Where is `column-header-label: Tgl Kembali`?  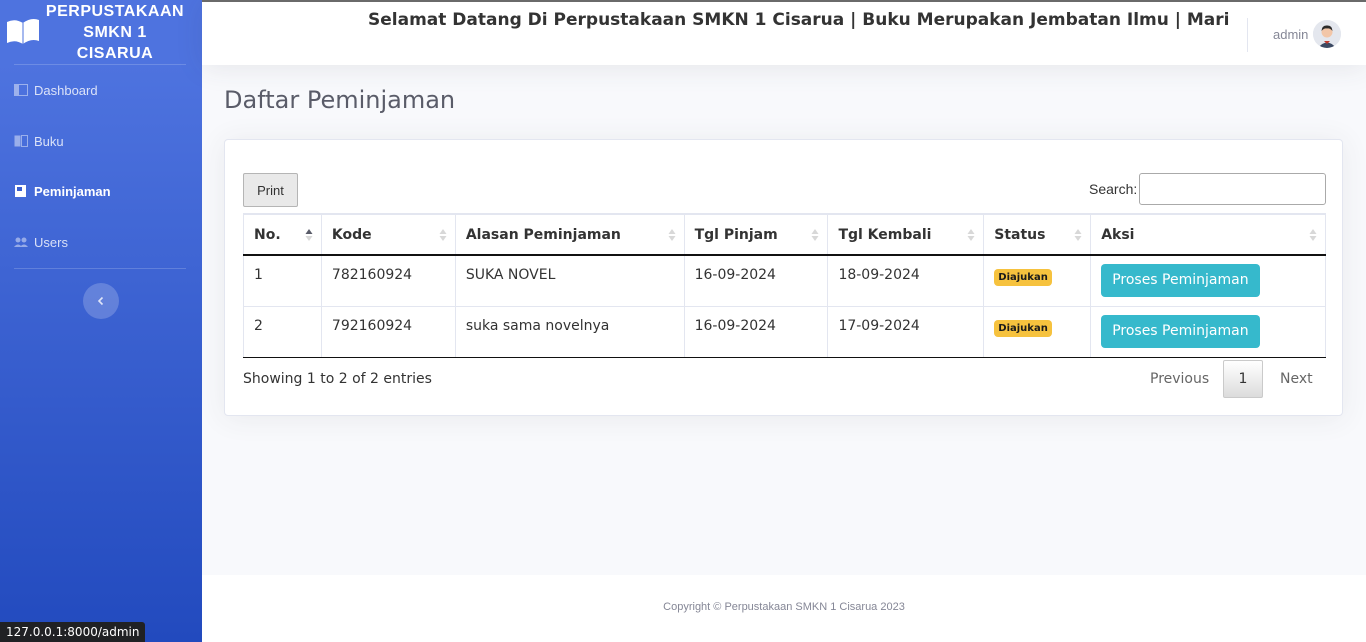
column-header-label: Tgl Kembali is located at coordinates (885, 234).